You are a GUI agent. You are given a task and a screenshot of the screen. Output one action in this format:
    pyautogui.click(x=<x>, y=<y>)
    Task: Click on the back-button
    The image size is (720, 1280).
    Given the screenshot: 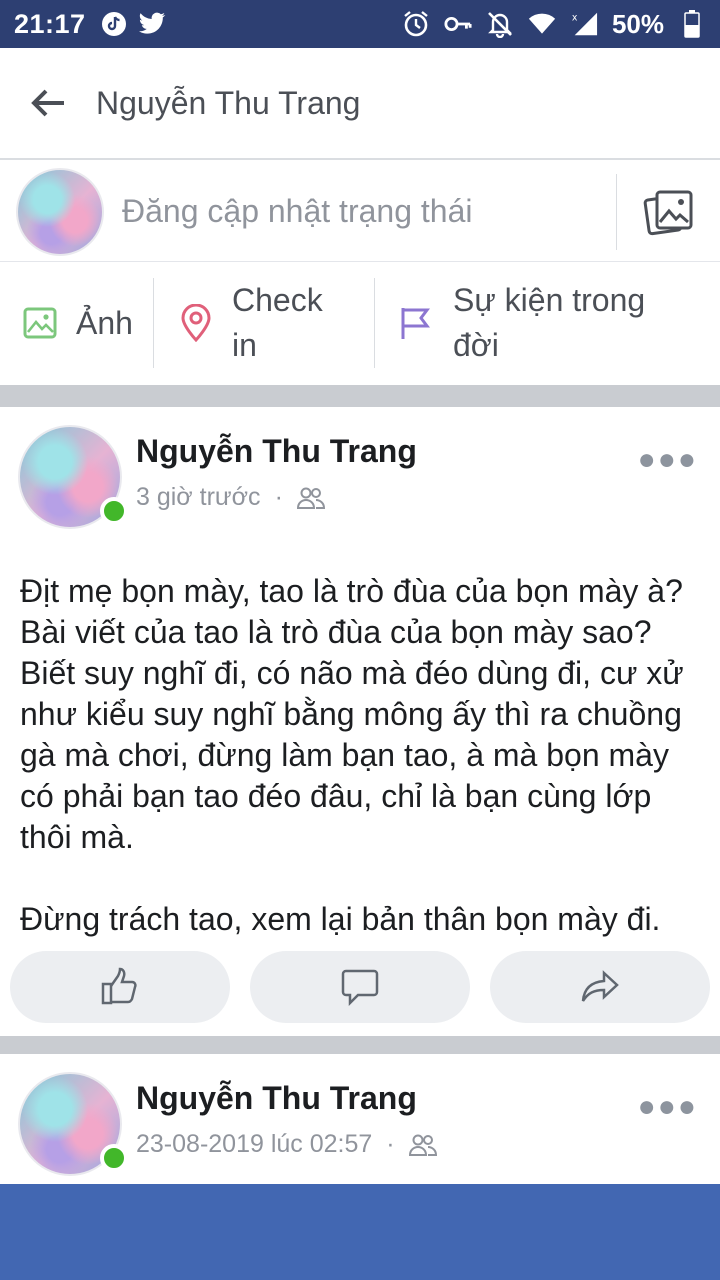 What is the action you would take?
    pyautogui.click(x=48, y=103)
    